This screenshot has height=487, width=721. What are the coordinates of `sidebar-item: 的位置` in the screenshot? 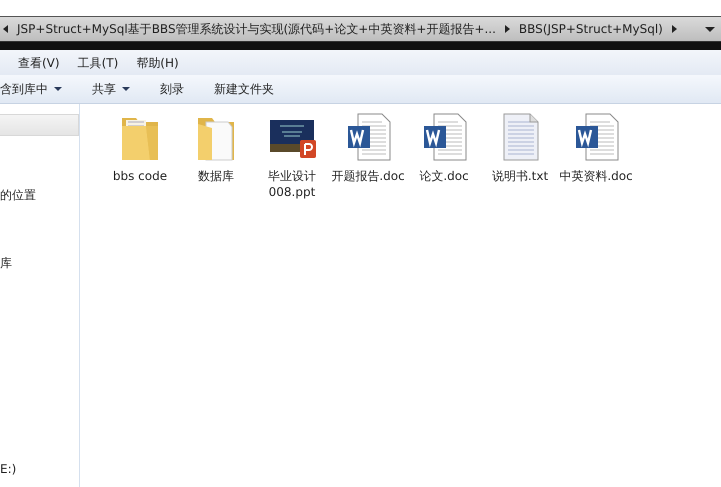 It's located at (18, 195).